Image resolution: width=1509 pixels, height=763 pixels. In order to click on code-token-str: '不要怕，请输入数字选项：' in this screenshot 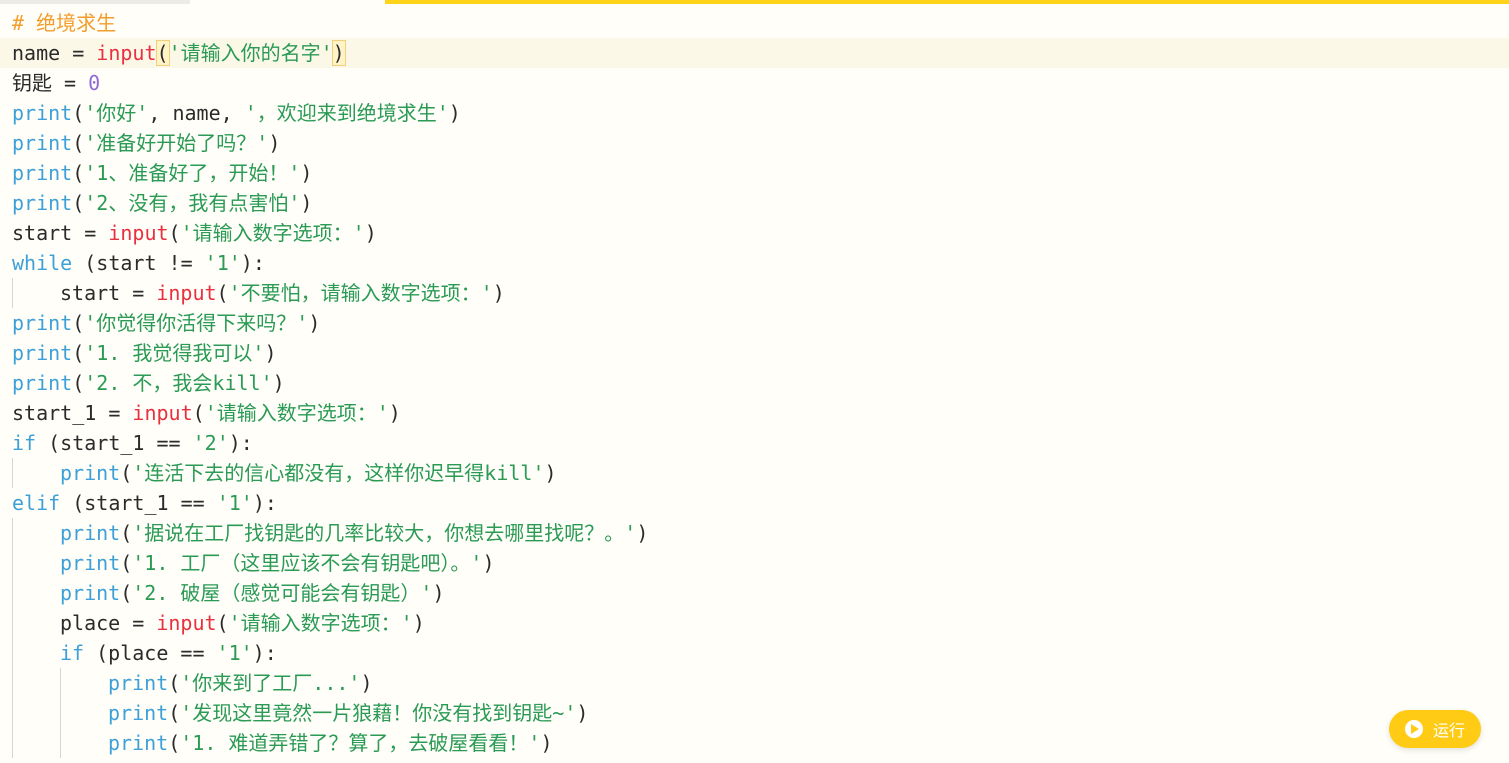, I will do `click(360, 293)`.